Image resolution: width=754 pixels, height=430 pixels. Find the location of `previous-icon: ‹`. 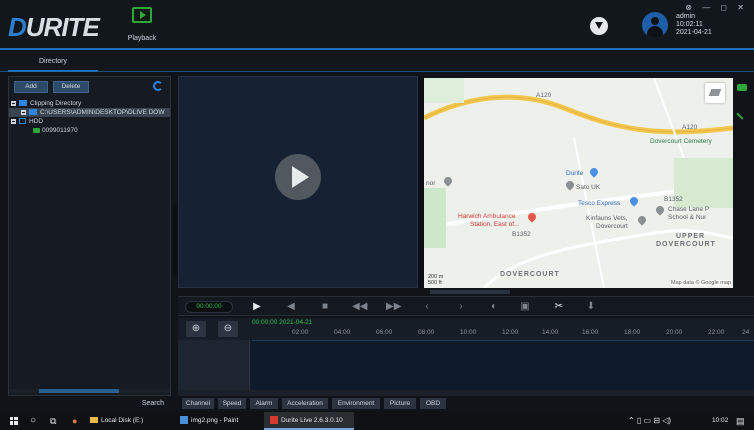

previous-icon: ‹ is located at coordinates (427, 307).